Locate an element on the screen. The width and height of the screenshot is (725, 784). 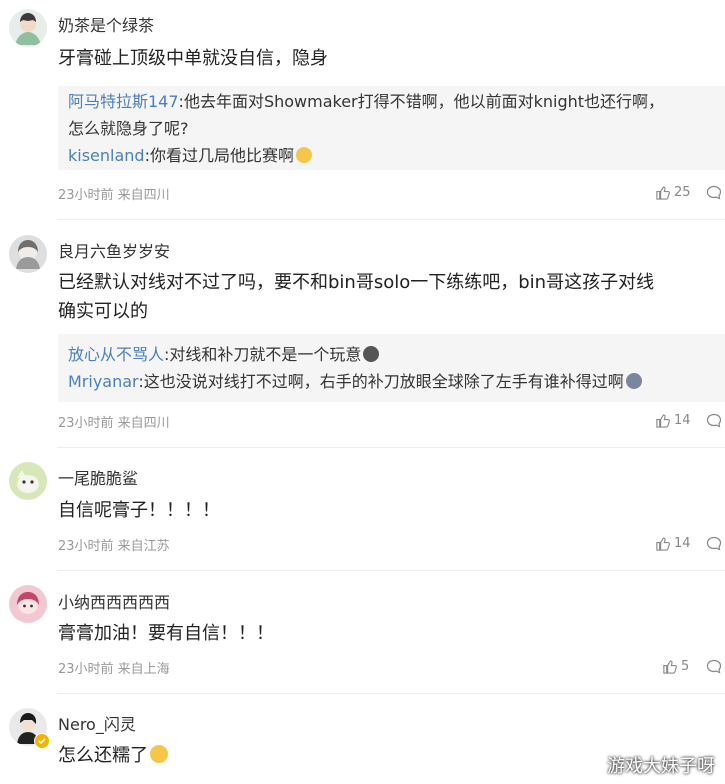
username: 奶茶是个绿茶 is located at coordinates (106, 24).